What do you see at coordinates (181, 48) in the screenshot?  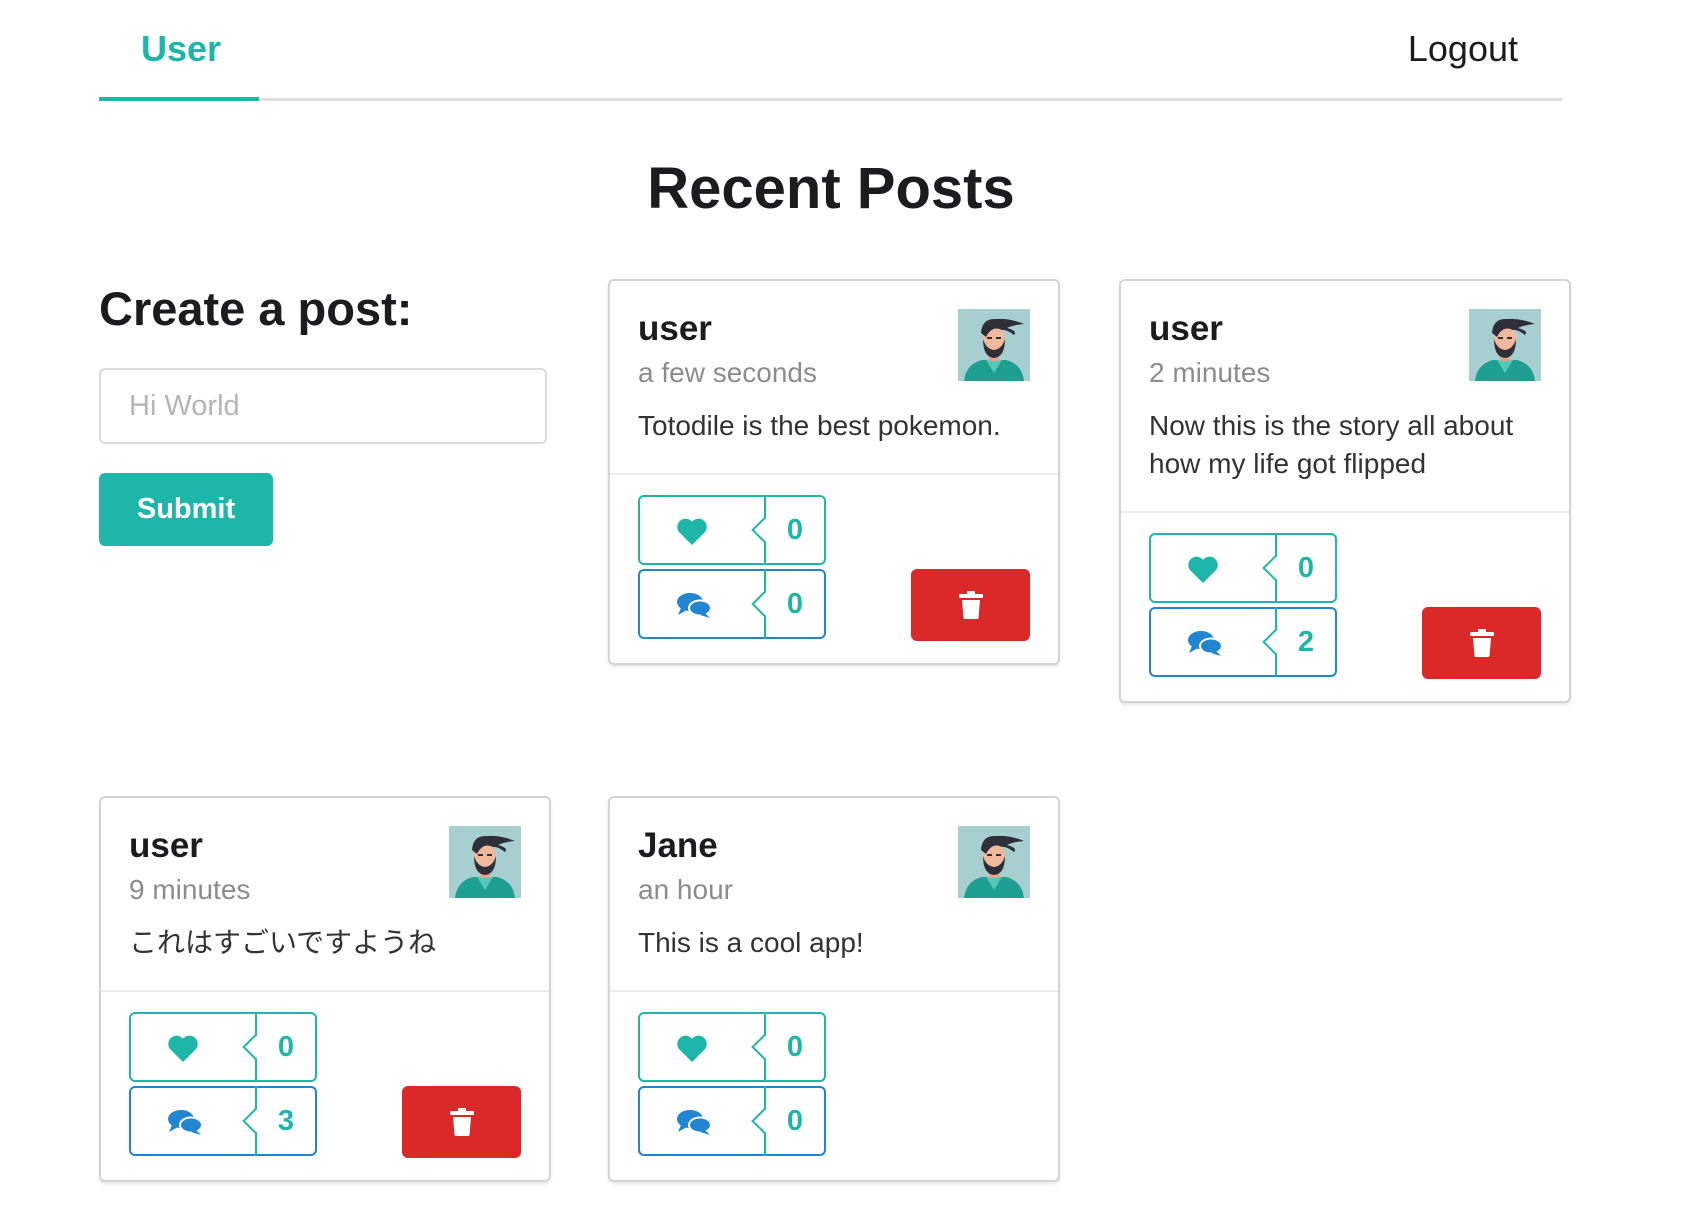 I see `tab-user-label: User` at bounding box center [181, 48].